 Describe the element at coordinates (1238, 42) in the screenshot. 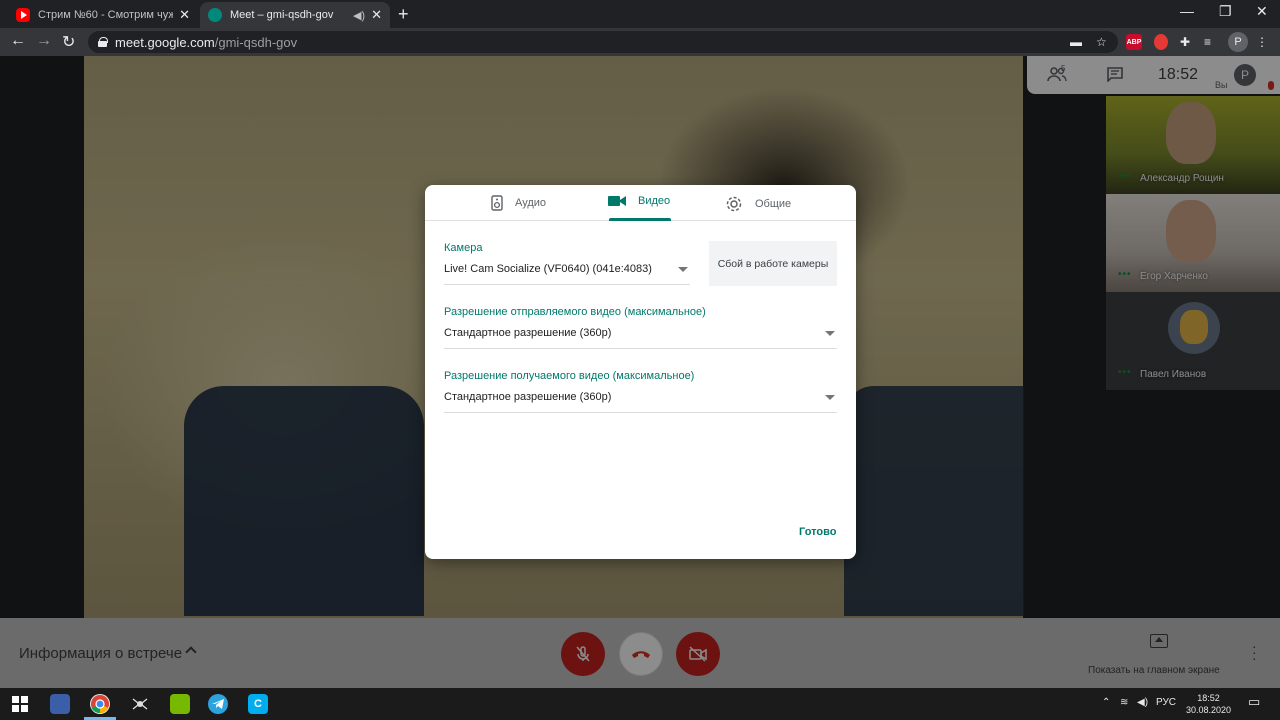

I see `profile-avatar: P` at that location.